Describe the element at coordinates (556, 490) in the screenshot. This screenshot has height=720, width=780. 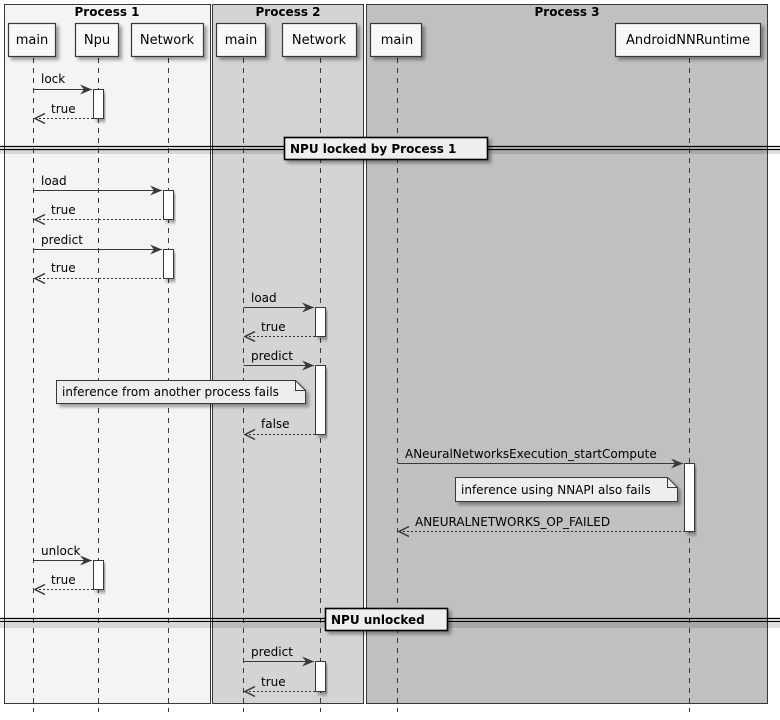
I see `note-text: inference using NNAPI also fails` at that location.